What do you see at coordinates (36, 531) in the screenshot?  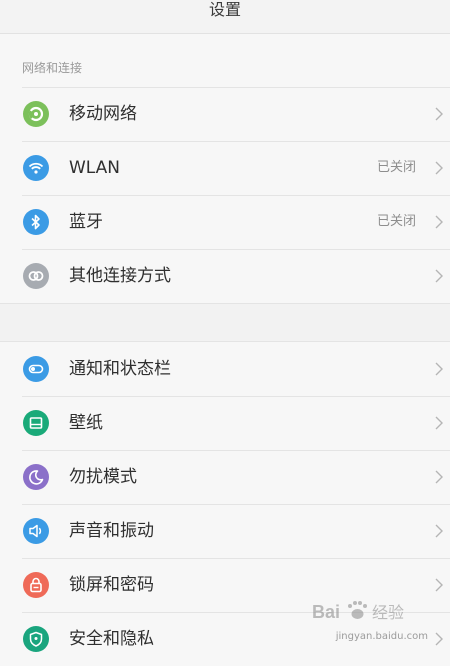 I see `speaker-icon` at bounding box center [36, 531].